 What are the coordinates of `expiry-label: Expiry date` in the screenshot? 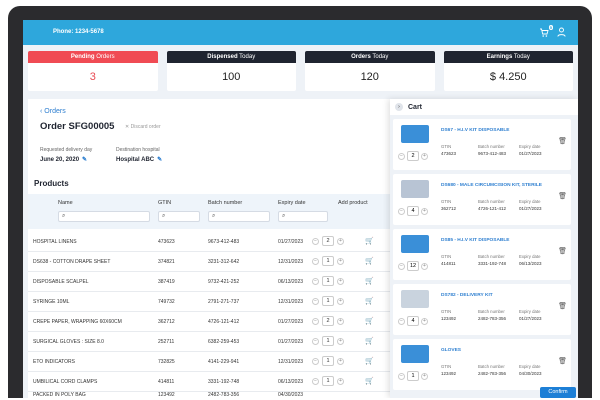 It's located at (530, 201).